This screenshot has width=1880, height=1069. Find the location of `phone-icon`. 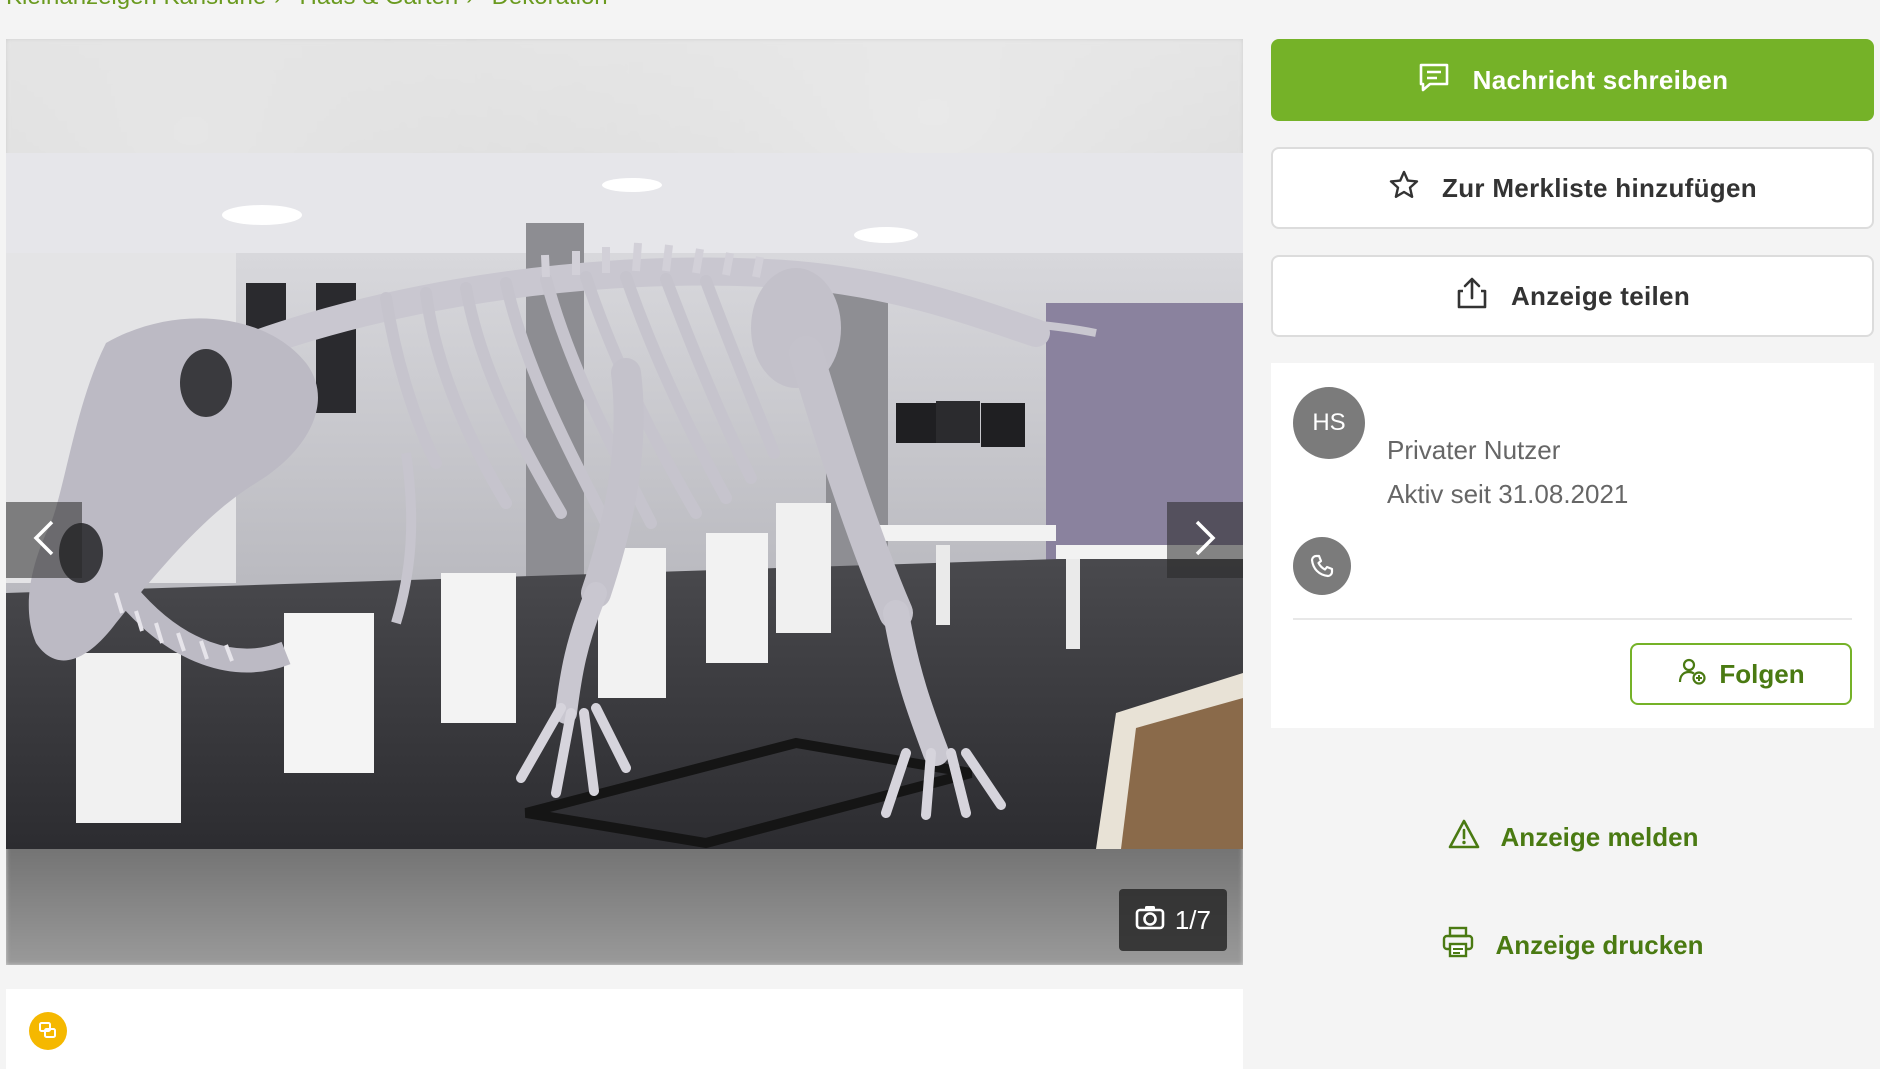

phone-icon is located at coordinates (1322, 566).